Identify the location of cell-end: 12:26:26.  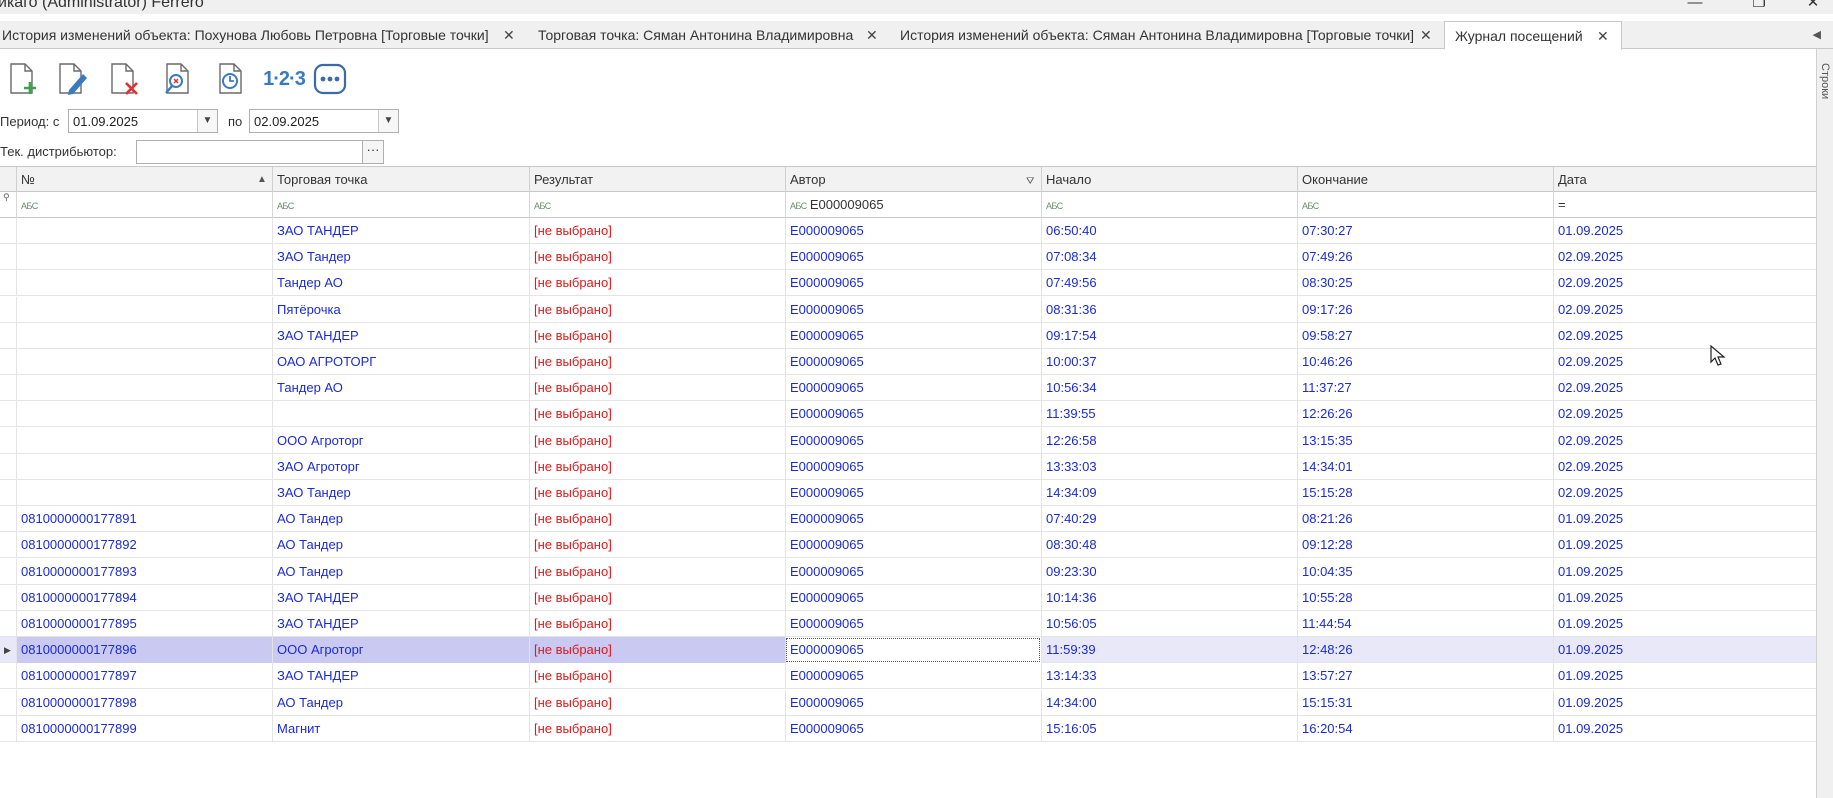
(1425, 414).